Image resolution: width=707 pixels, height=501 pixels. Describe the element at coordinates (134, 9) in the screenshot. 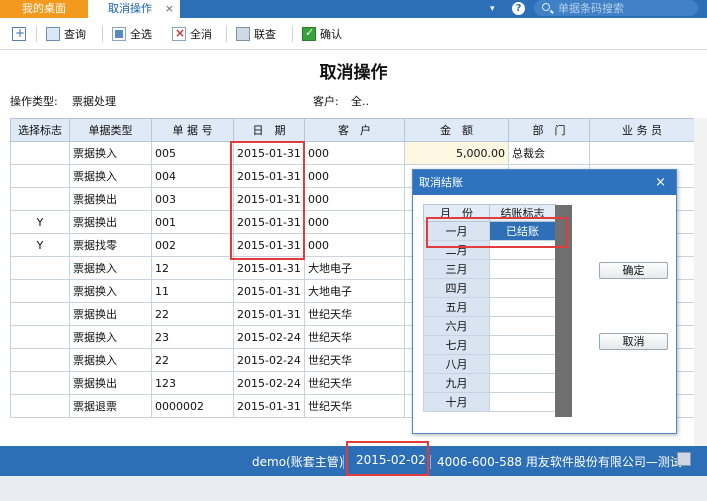

I see `tab-cancel-operation: 取消操作 ×` at that location.